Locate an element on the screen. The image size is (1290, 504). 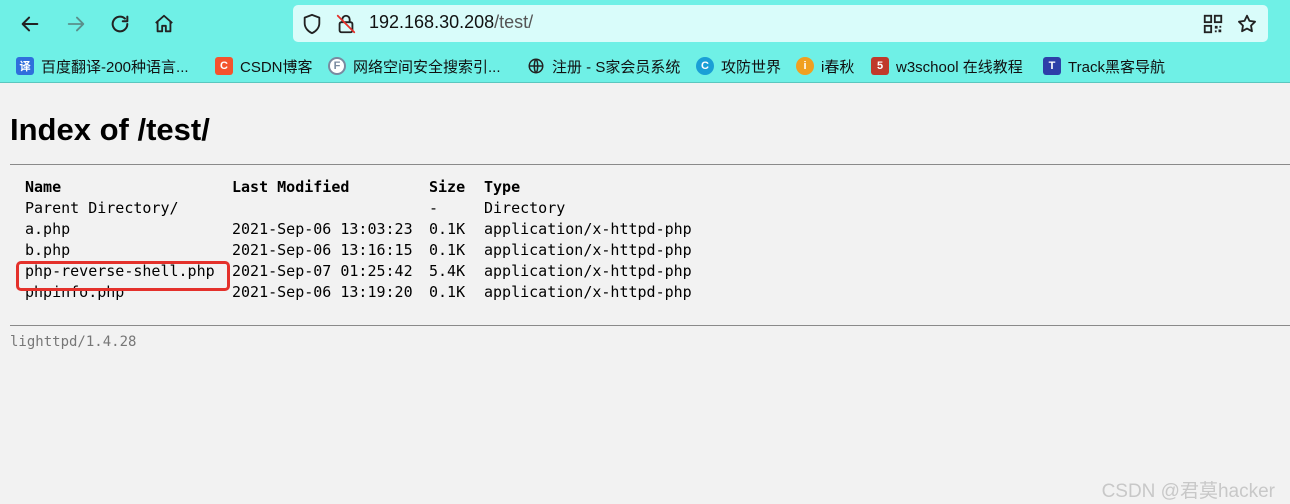
bookmark-star-icon is located at coordinates (1247, 24).